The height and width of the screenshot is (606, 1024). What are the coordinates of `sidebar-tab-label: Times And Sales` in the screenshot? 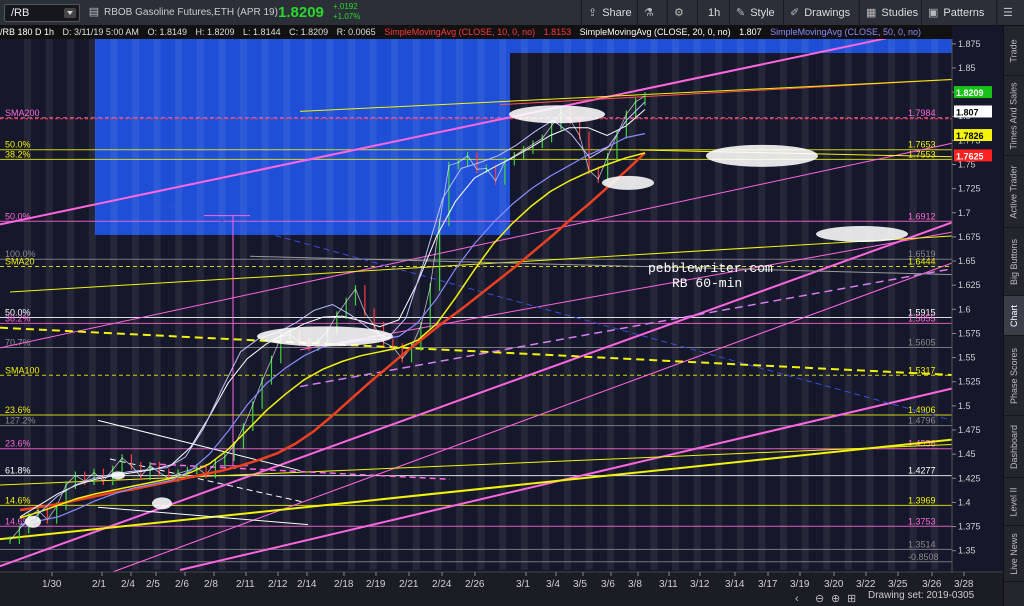 It's located at (1014, 115).